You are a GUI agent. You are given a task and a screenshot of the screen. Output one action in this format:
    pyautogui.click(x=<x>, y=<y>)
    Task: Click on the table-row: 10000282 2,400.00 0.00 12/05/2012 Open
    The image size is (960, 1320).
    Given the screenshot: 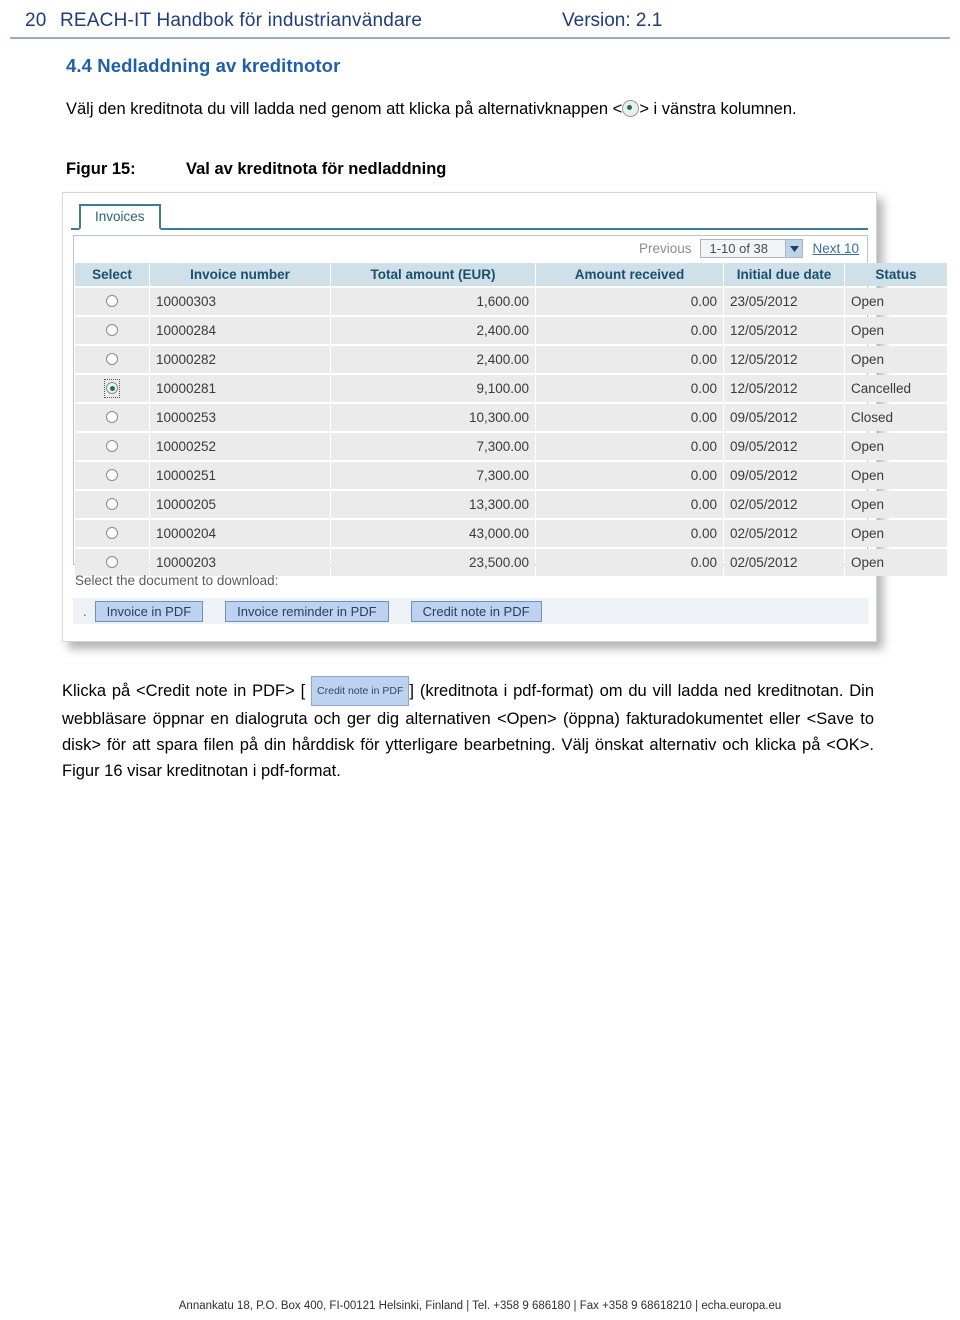 What is the action you would take?
    pyautogui.click(x=511, y=359)
    